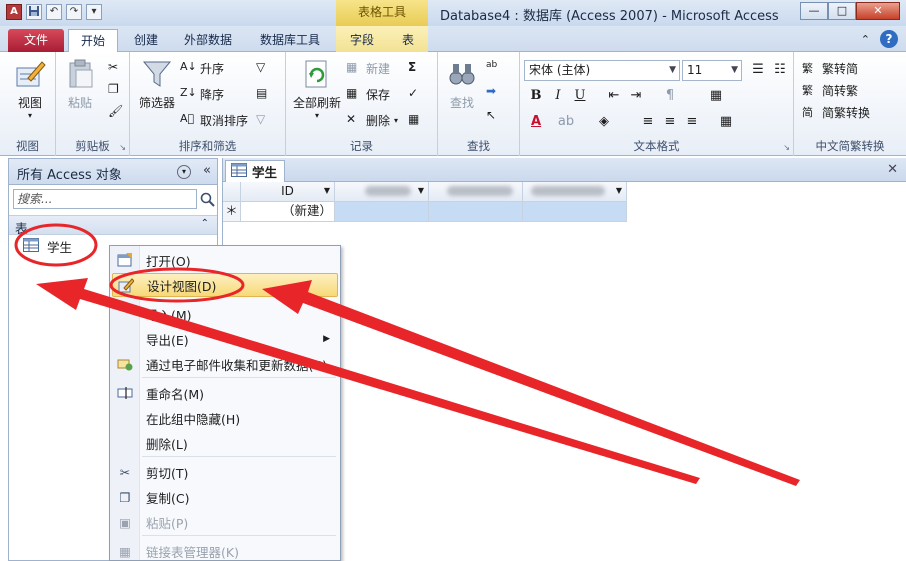 This screenshot has width=906, height=561. Describe the element at coordinates (878, 11) in the screenshot. I see `close-window-button: ✕` at that location.